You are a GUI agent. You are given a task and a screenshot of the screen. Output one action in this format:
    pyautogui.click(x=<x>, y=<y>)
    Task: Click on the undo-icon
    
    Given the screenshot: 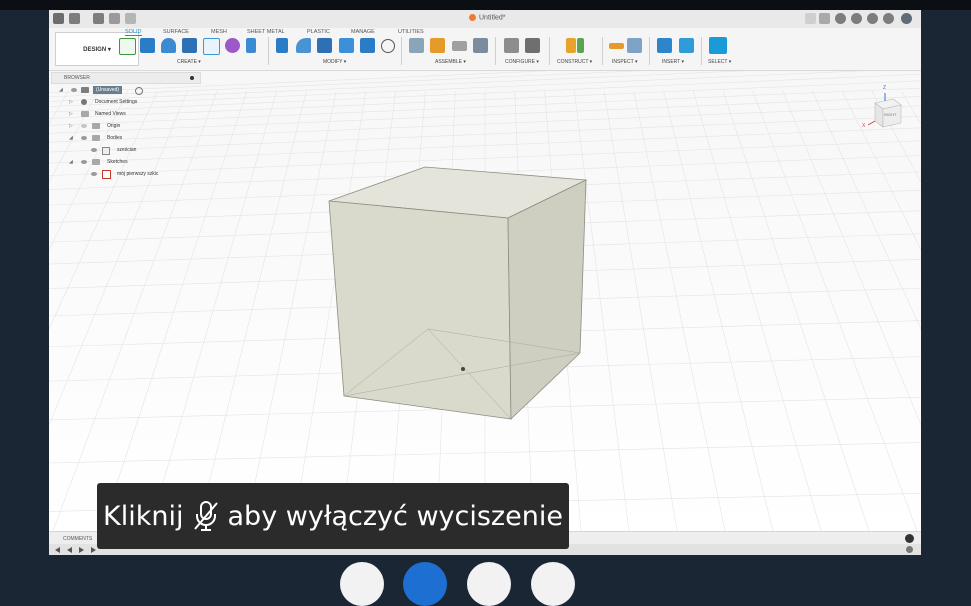 What is the action you would take?
    pyautogui.click(x=114, y=18)
    